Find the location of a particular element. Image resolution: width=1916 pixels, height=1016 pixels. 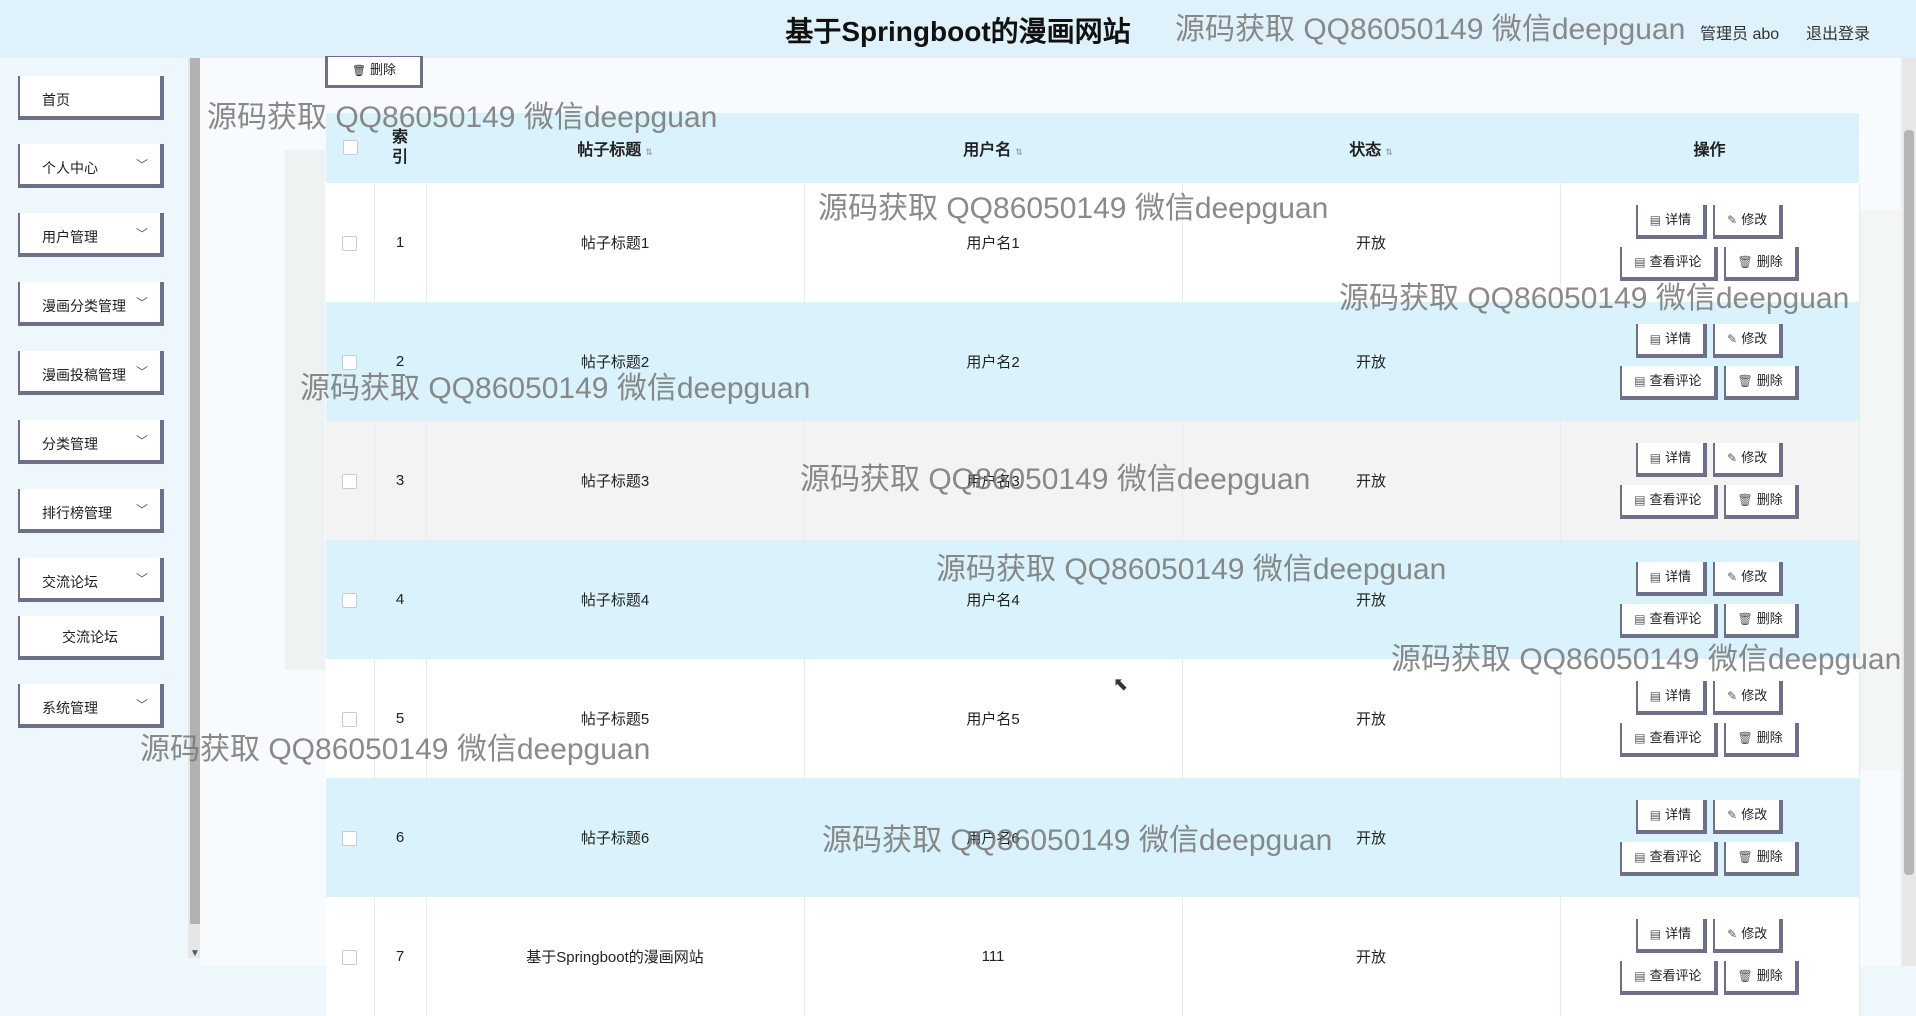

main-scrollbar-thumb is located at coordinates (1909, 502).